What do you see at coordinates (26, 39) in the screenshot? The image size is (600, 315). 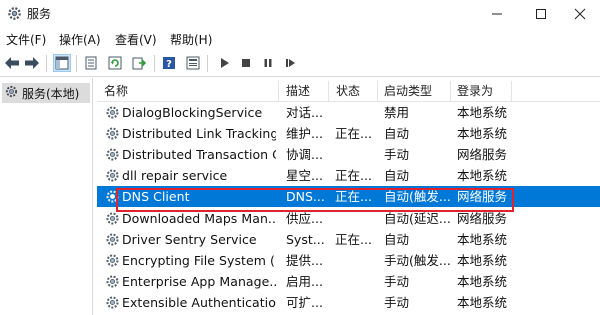 I see `menu-file: 文件(F)` at bounding box center [26, 39].